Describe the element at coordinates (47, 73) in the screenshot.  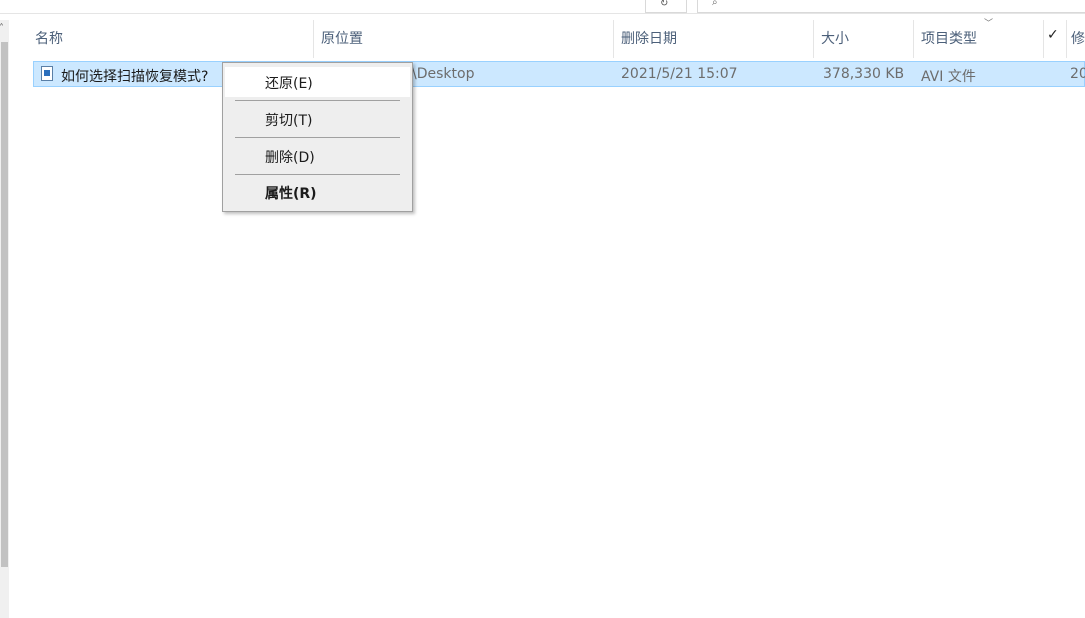
I see `video-file-icon` at that location.